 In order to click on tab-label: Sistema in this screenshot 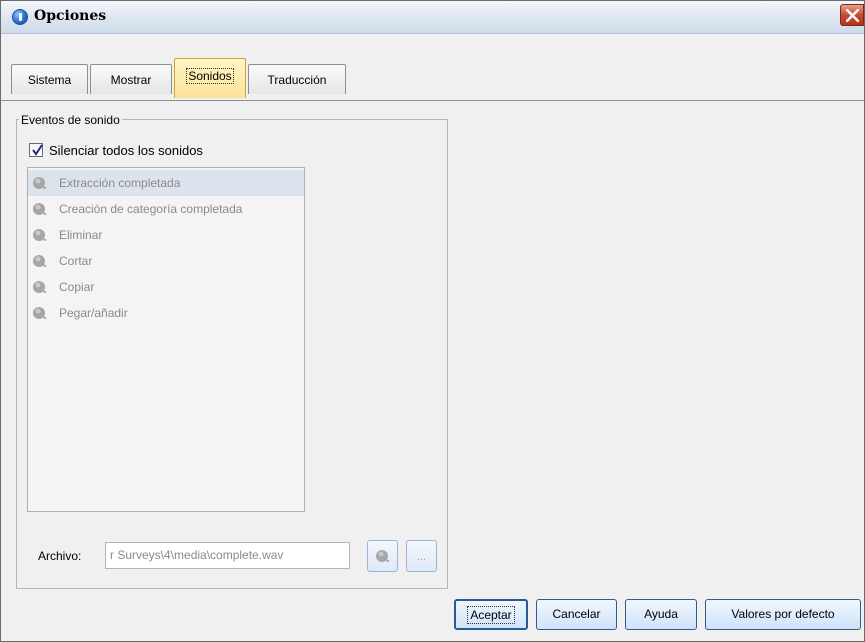, I will do `click(49, 80)`.